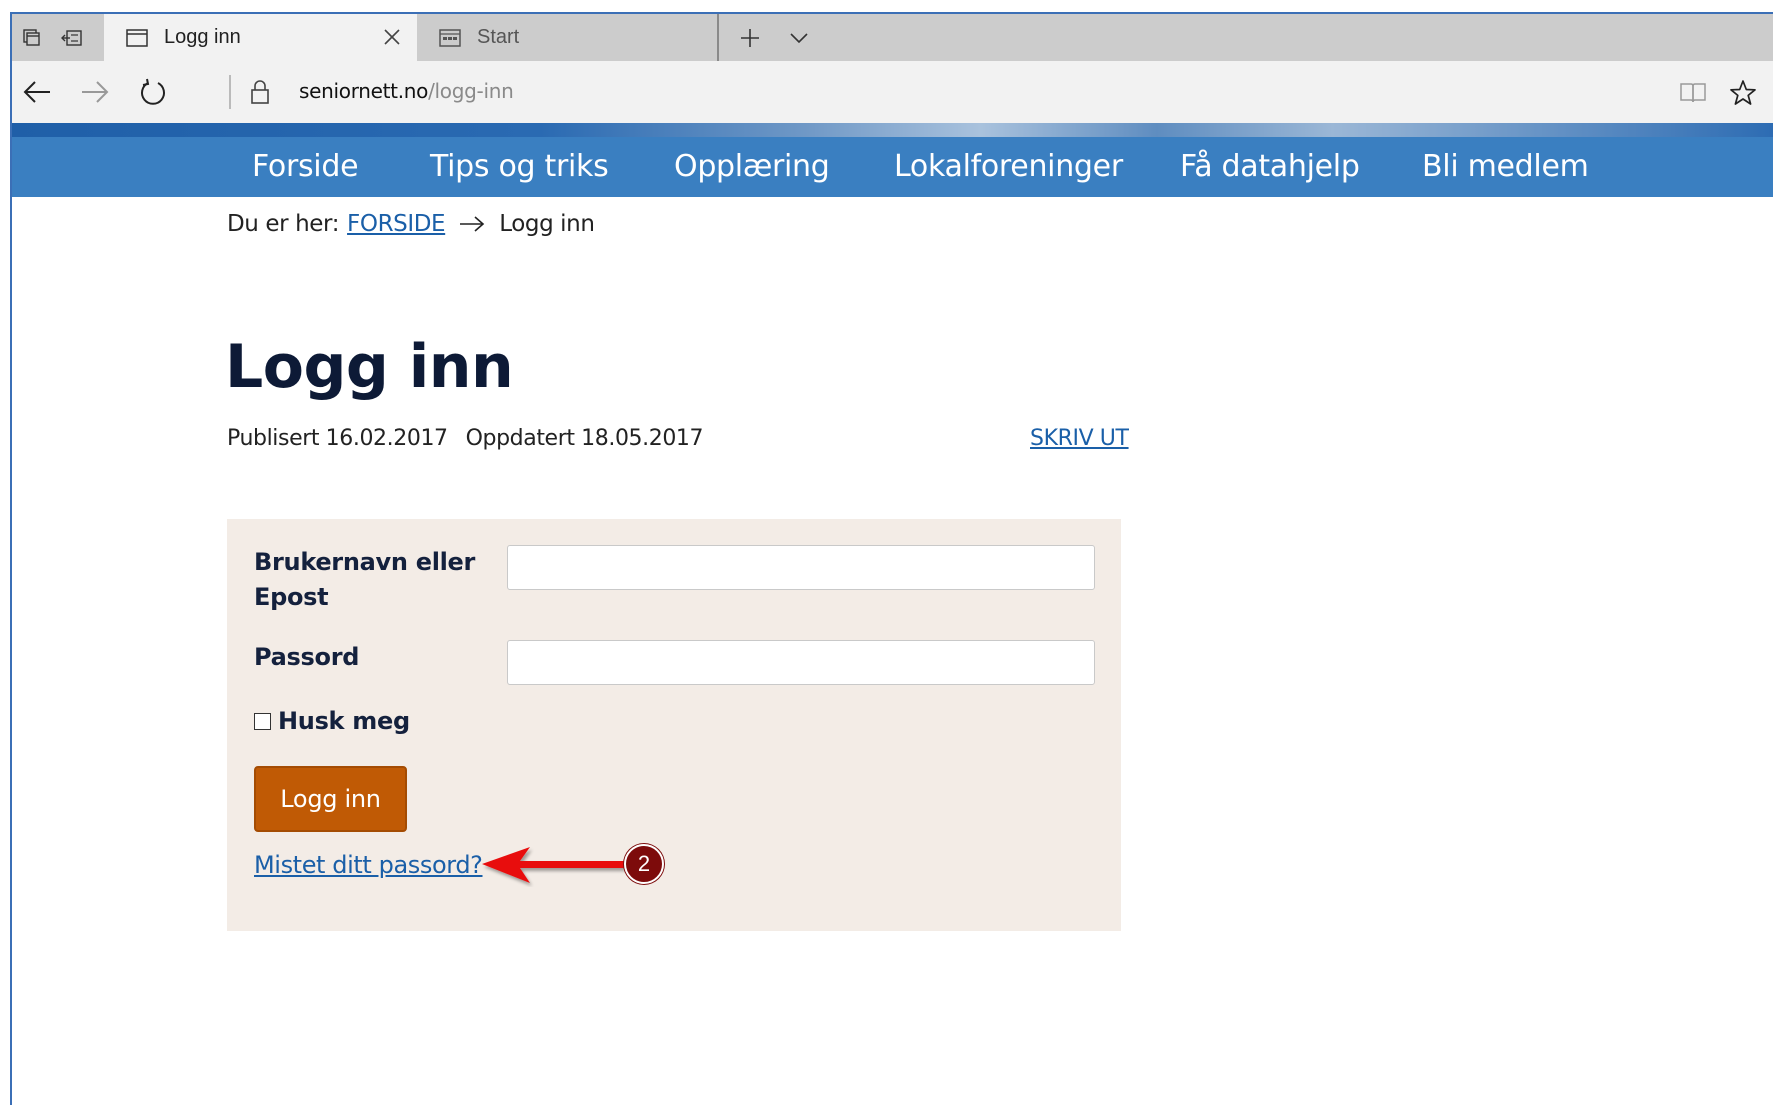  I want to click on refresh-icon, so click(153, 92).